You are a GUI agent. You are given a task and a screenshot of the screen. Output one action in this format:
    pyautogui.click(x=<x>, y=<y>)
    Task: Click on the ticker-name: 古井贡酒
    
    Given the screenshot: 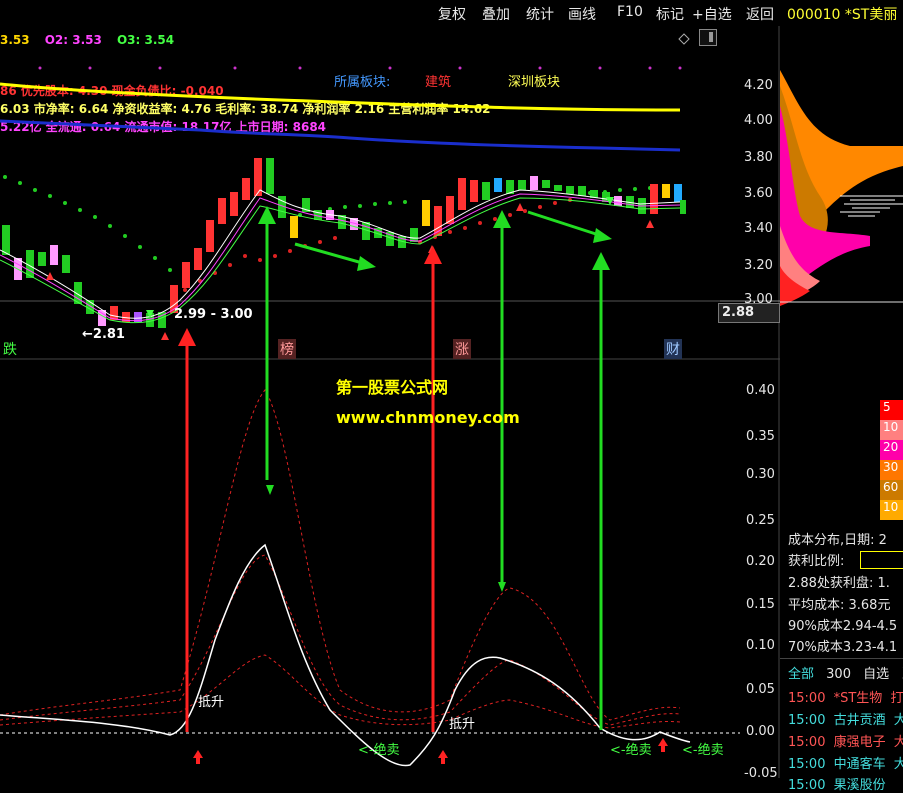 What is the action you would take?
    pyautogui.click(x=859, y=720)
    